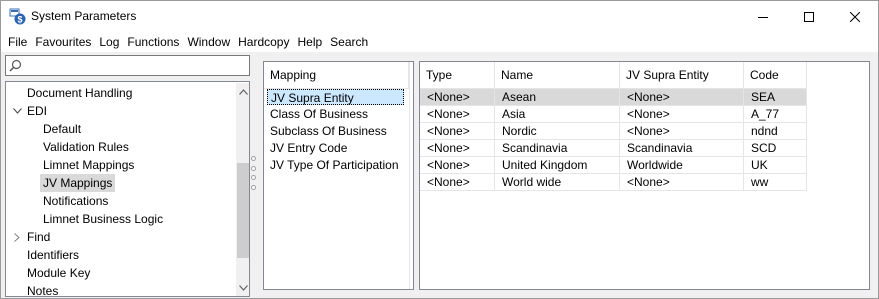  What do you see at coordinates (14, 42) in the screenshot?
I see `menu-file: File` at bounding box center [14, 42].